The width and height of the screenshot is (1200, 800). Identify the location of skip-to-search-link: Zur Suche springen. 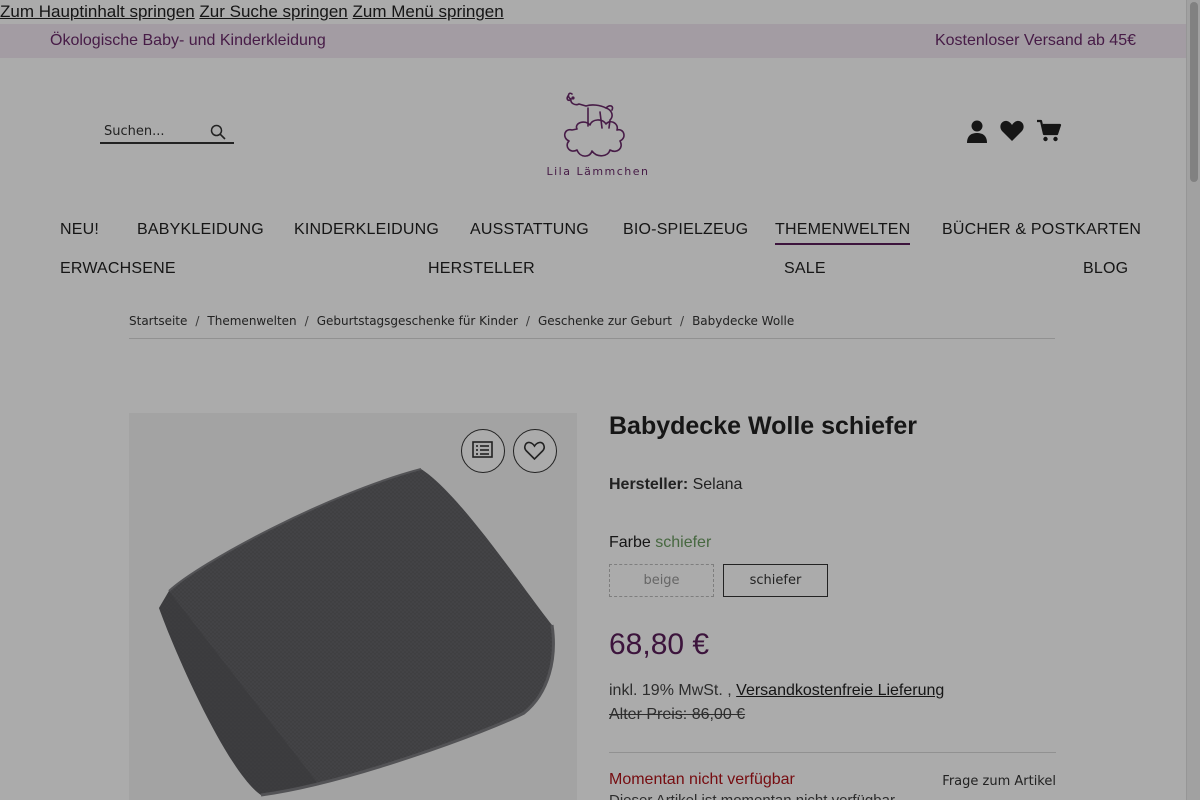
(273, 11).